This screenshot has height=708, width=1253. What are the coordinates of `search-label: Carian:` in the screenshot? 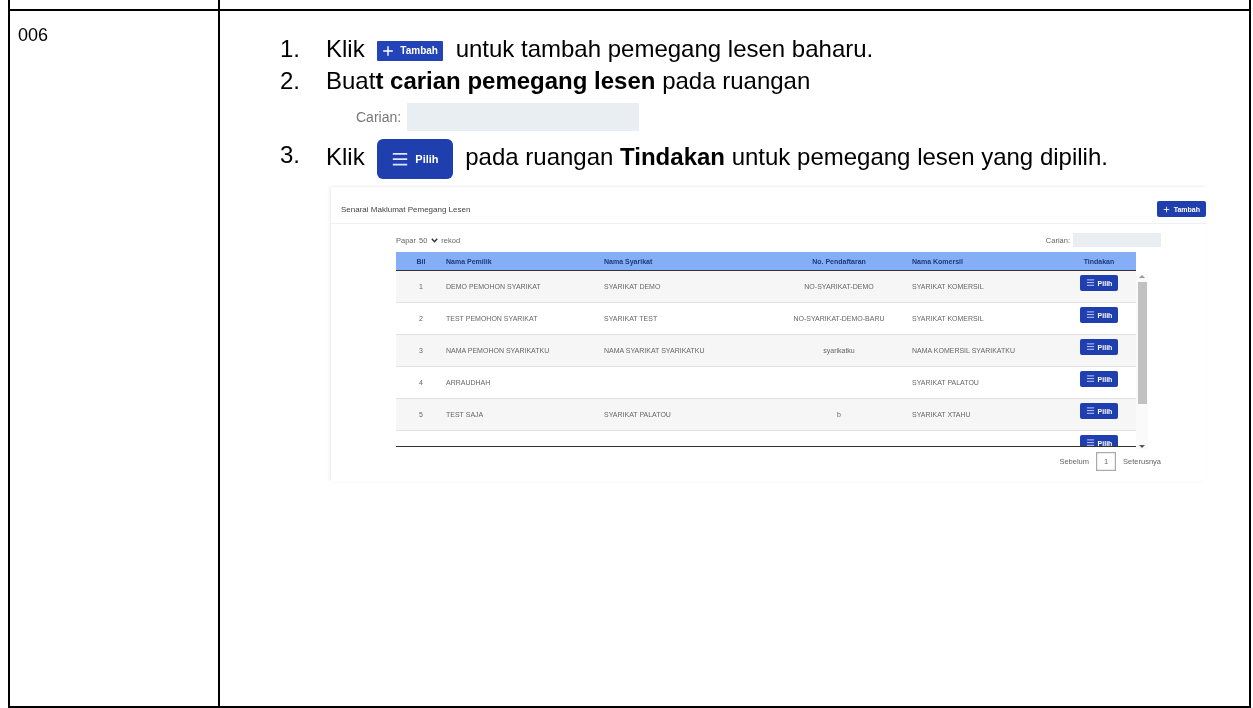 It's located at (379, 117).